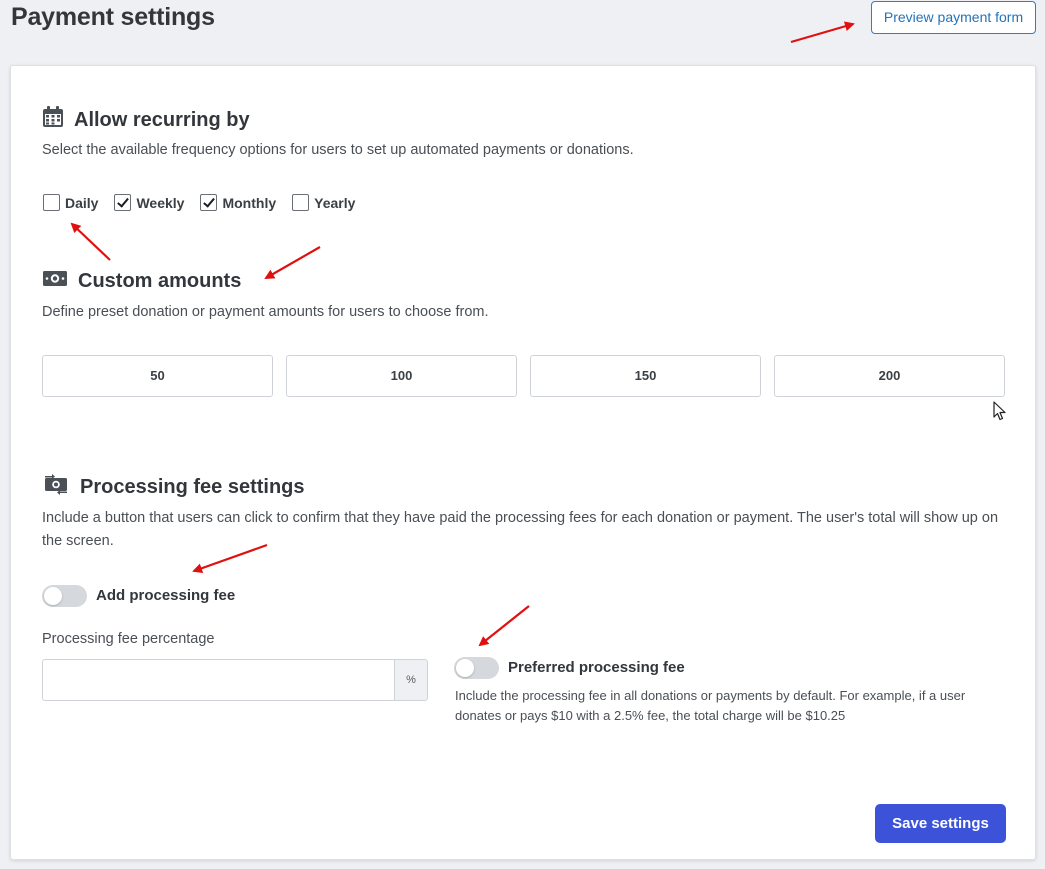 The height and width of the screenshot is (869, 1045). What do you see at coordinates (822, 32) in the screenshot?
I see `annotation-arrow-preview` at bounding box center [822, 32].